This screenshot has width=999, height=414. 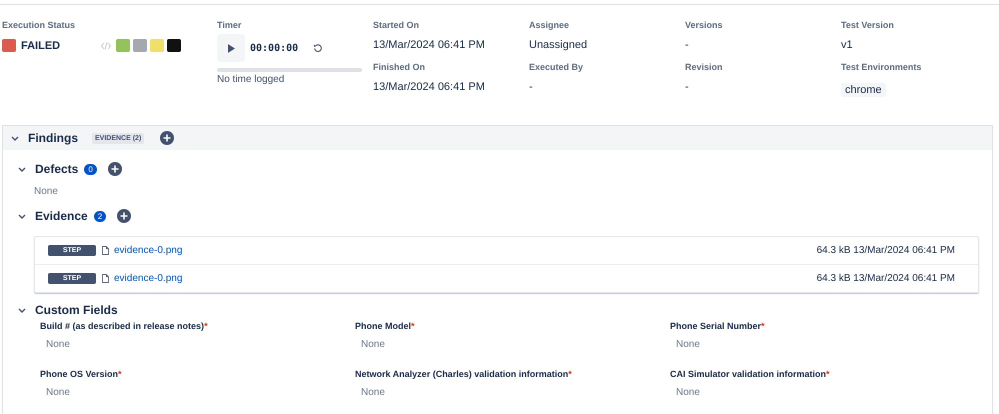 What do you see at coordinates (704, 68) in the screenshot?
I see `field-label: Revision` at bounding box center [704, 68].